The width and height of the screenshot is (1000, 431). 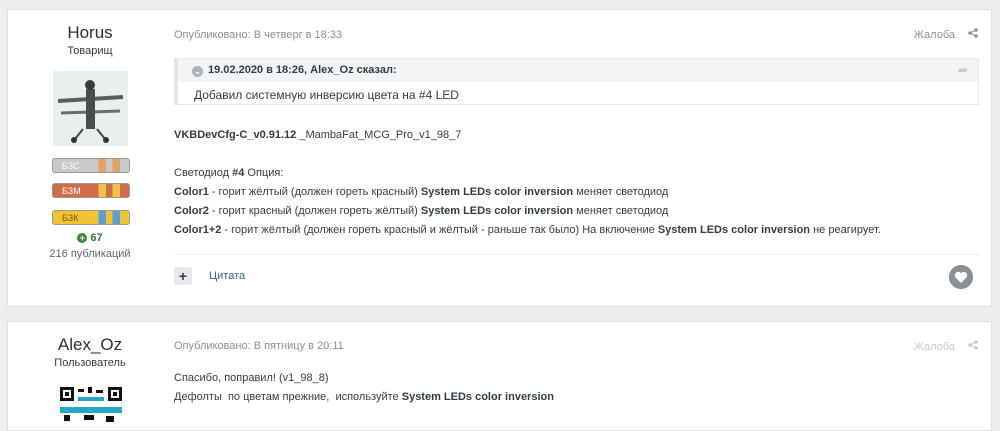 I want to click on quote-header: ⌄ 19.02.2020 в 18:26, Alex_Oz сказал: ➦, so click(x=578, y=70).